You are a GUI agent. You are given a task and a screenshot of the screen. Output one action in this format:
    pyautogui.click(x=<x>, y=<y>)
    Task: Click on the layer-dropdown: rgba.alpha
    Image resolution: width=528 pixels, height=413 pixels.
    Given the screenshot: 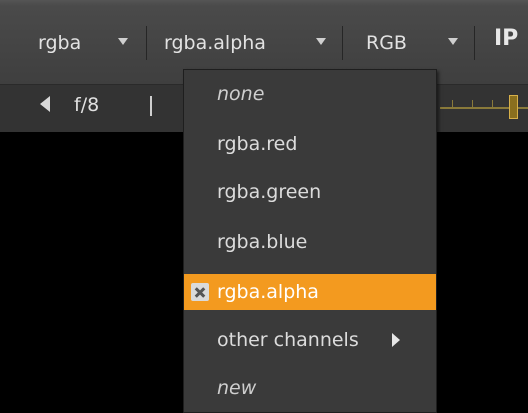 What is the action you would take?
    pyautogui.click(x=215, y=43)
    